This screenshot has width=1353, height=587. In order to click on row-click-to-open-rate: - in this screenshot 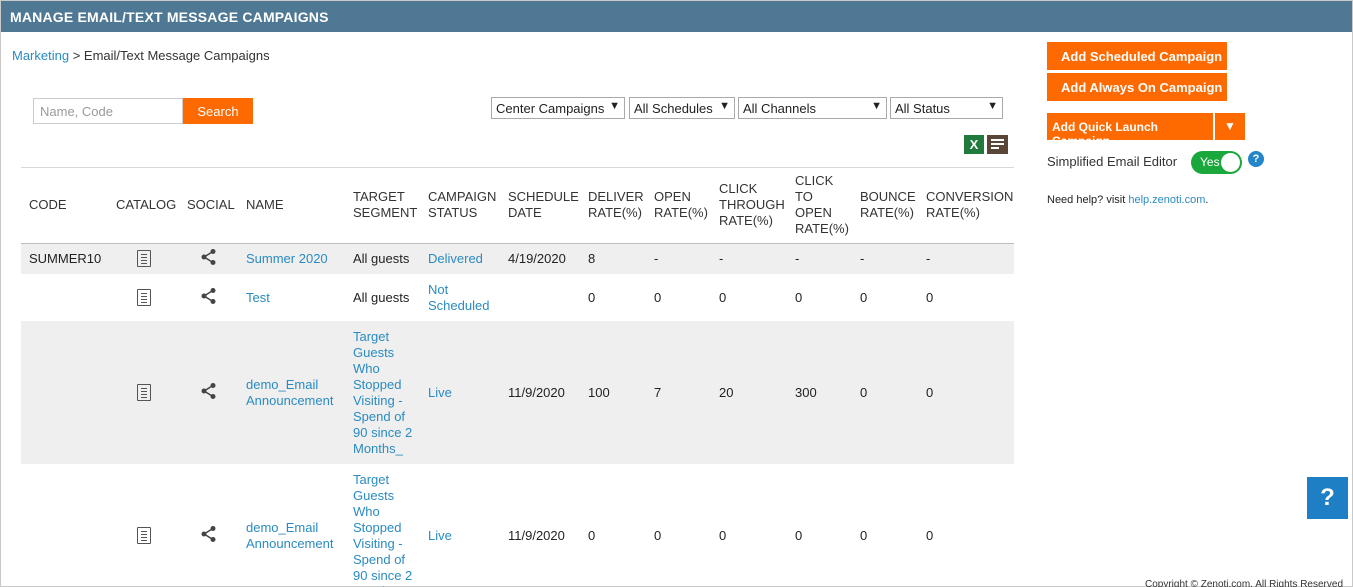, I will do `click(819, 258)`.